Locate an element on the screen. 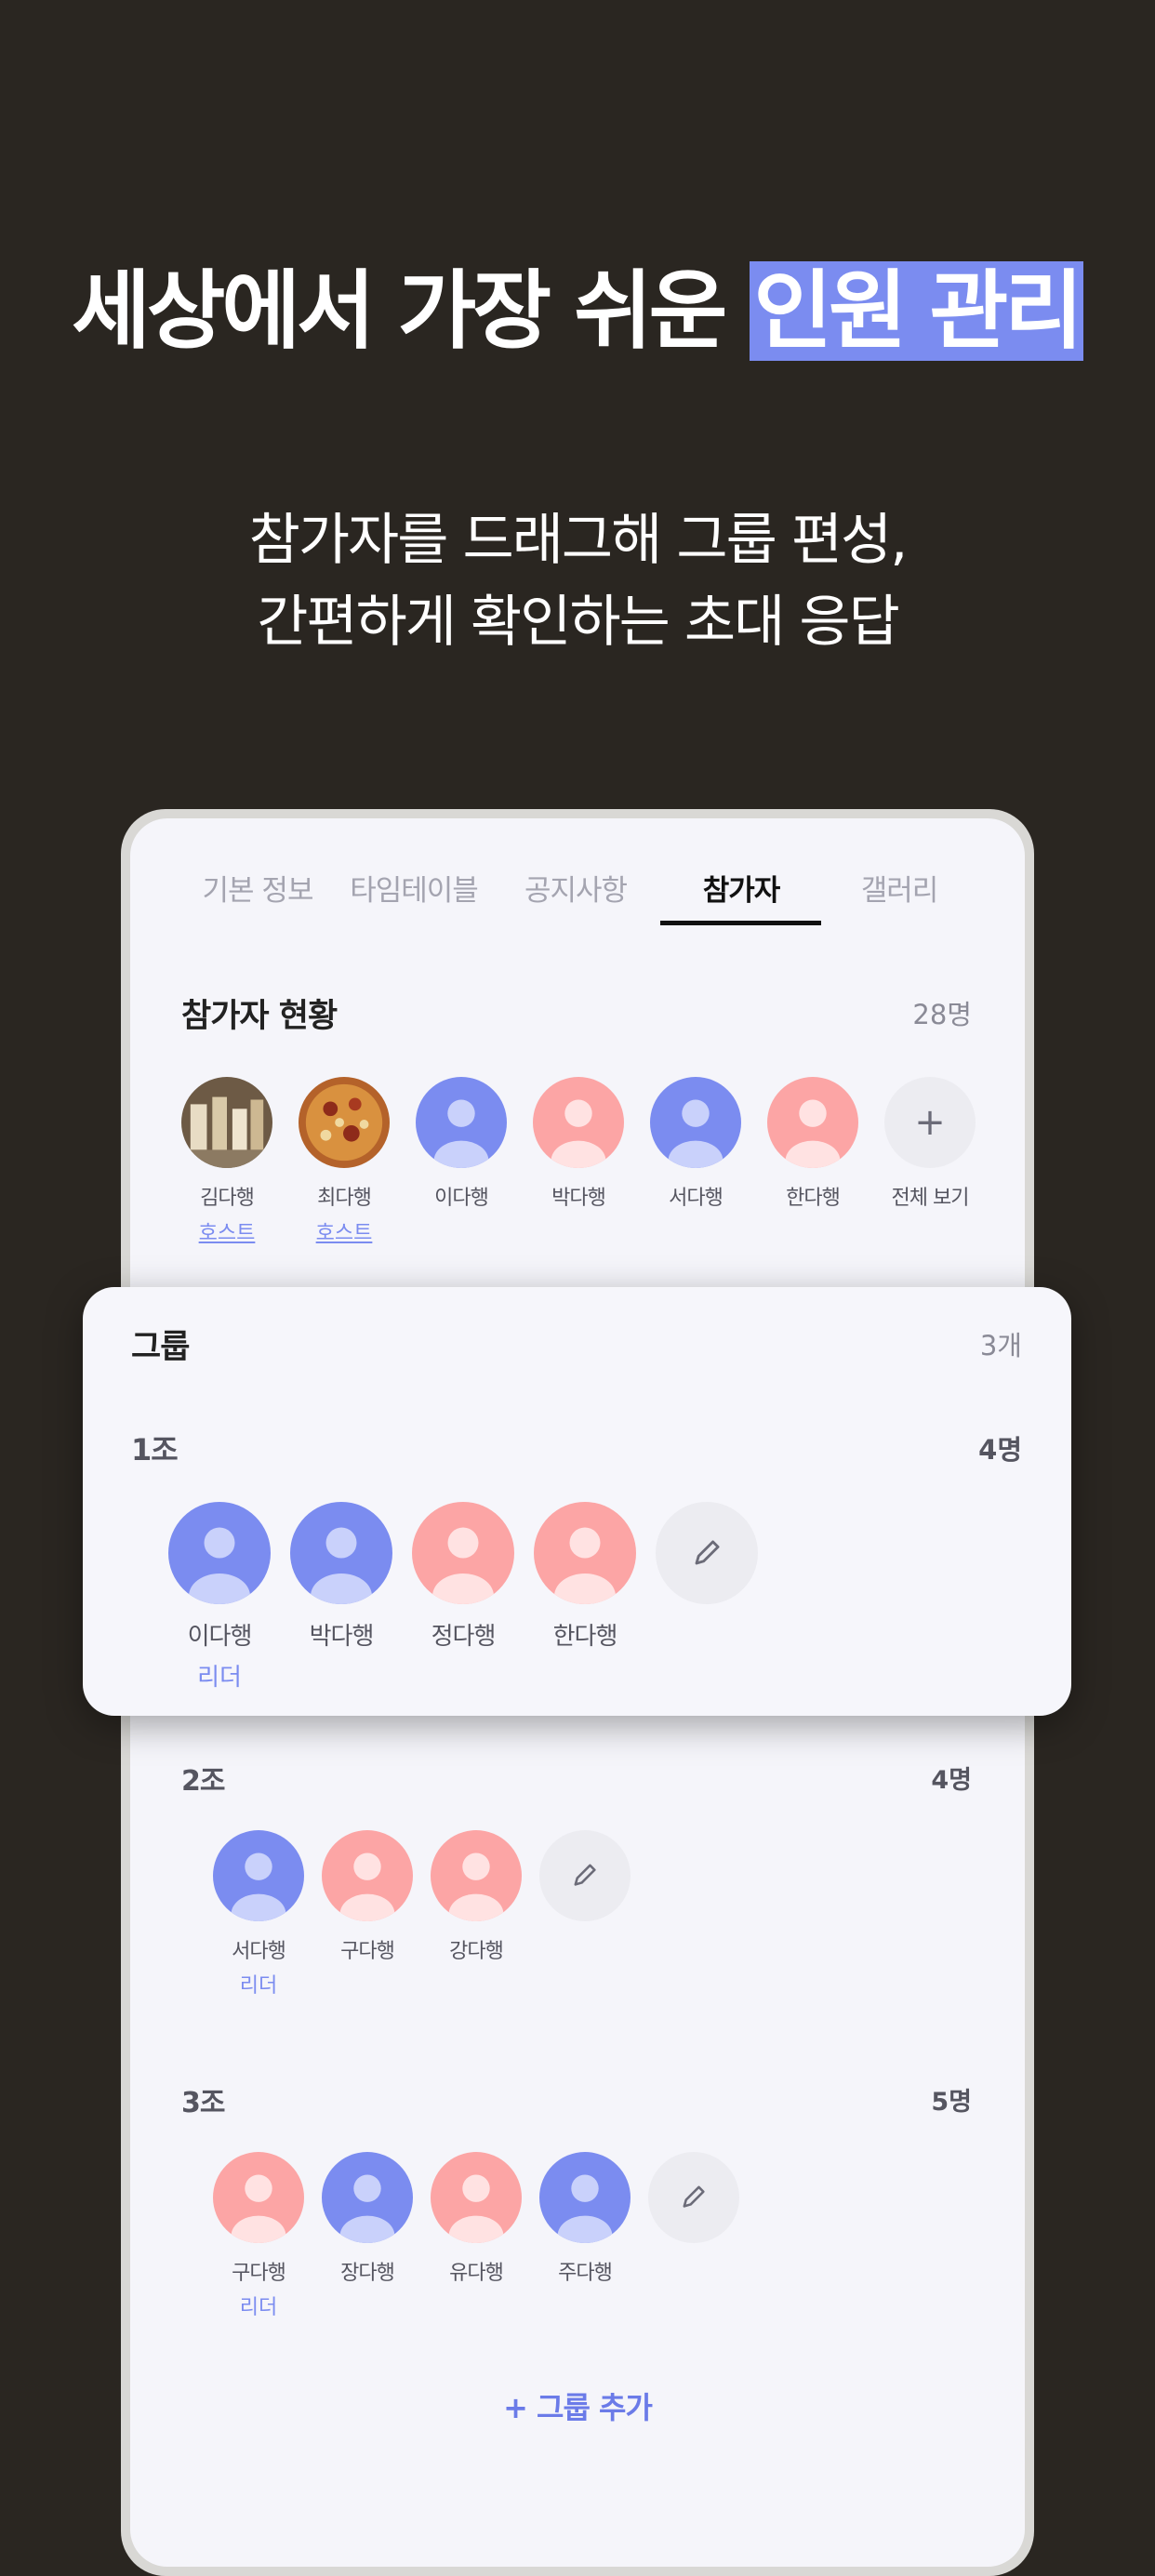 This screenshot has width=1155, height=2576. view-all-label: 전체 보기 is located at coordinates (930, 1198).